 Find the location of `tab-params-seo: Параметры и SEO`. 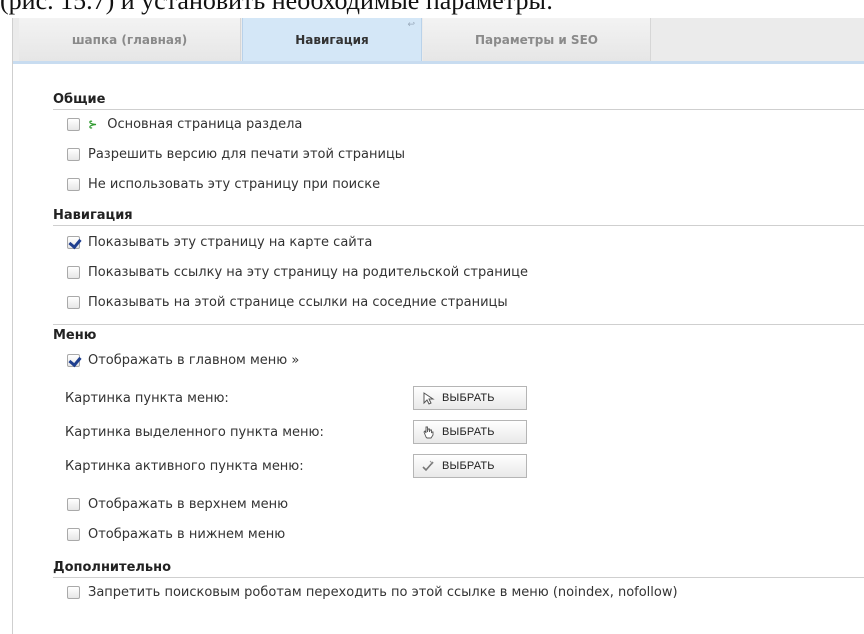

tab-params-seo: Параметры и SEO is located at coordinates (537, 39).